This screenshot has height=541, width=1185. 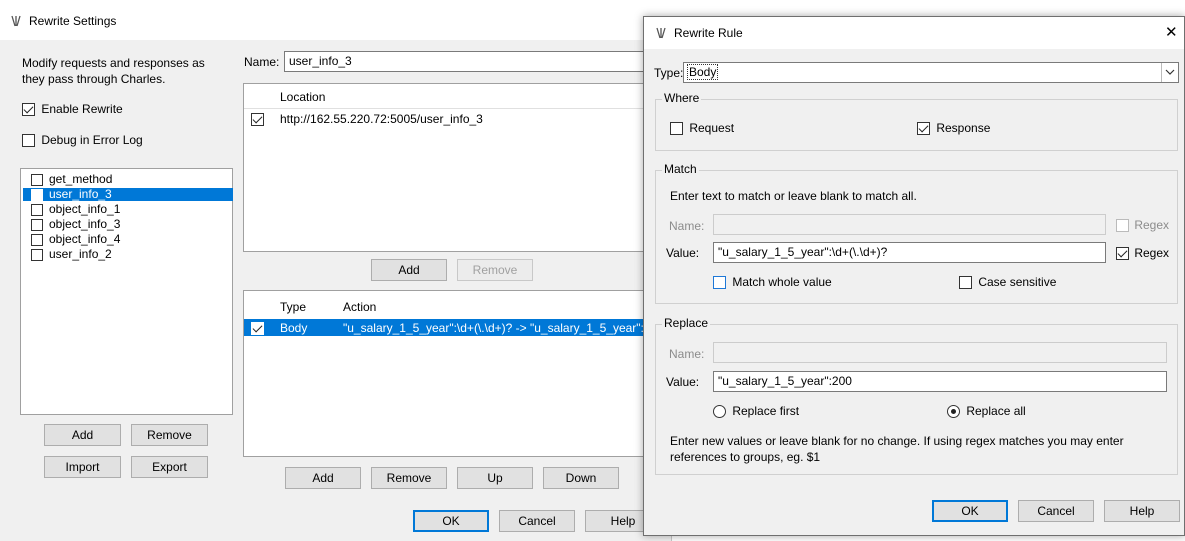 I want to click on add-rule-button: Add, so click(x=323, y=478).